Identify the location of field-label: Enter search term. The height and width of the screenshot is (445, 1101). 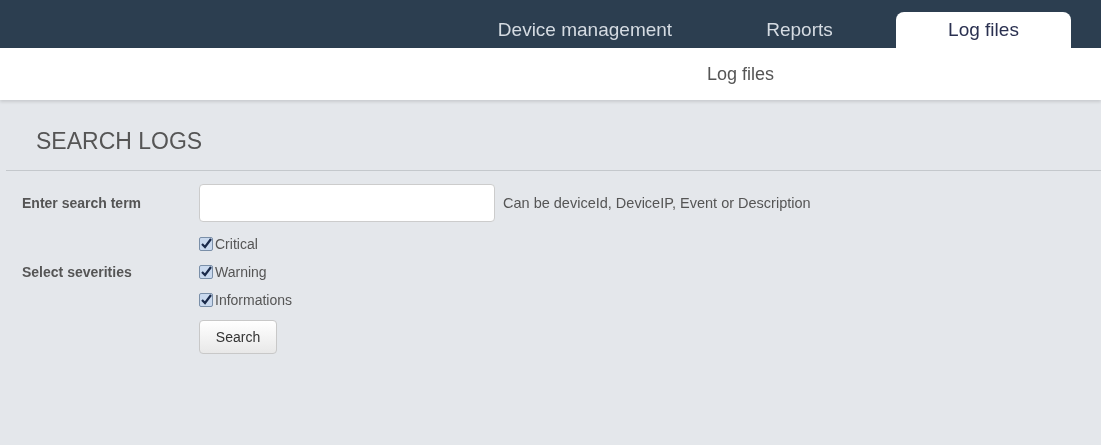
(82, 203).